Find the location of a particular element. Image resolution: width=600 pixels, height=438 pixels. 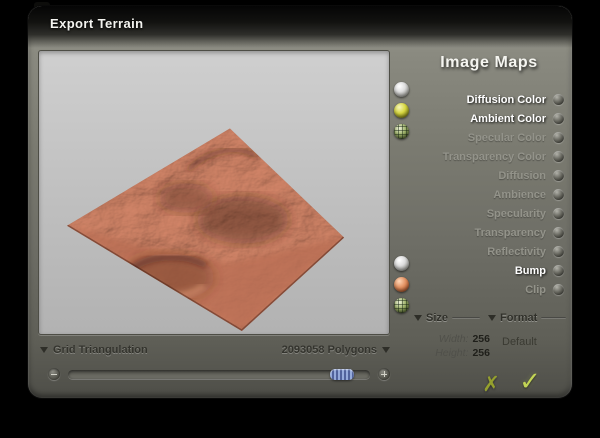

format-collapse-triangle-icon is located at coordinates (492, 318).